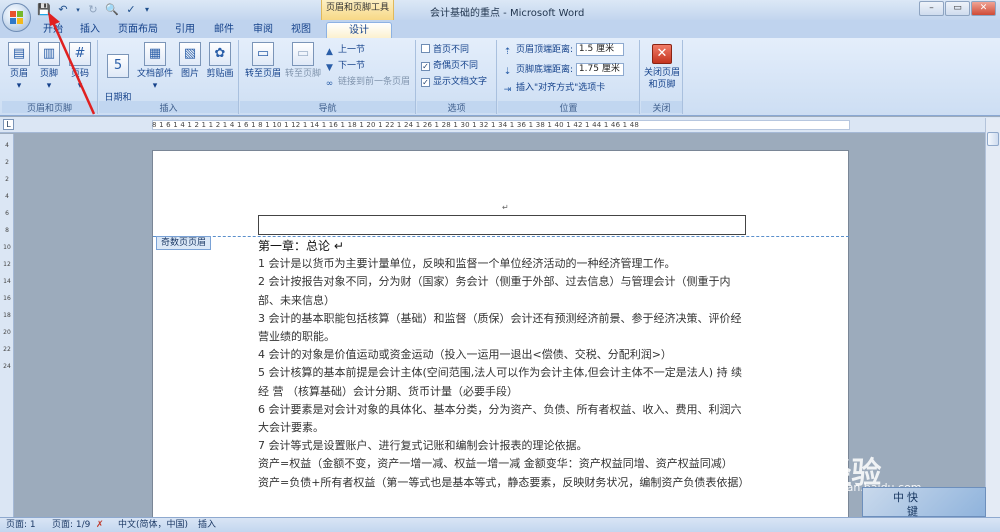 This screenshot has height=532, width=1000. What do you see at coordinates (301, 30) in the screenshot?
I see `tab-view: 视图` at bounding box center [301, 30].